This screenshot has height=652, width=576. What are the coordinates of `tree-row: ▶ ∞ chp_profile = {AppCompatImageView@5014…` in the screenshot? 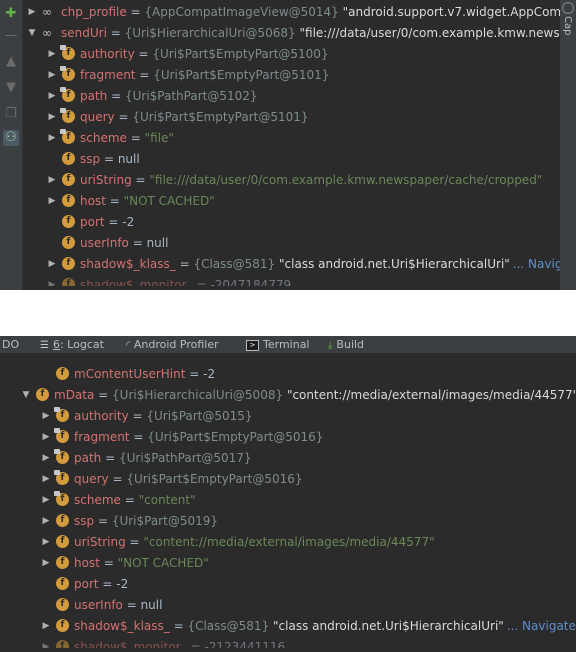 It's located at (301, 12).